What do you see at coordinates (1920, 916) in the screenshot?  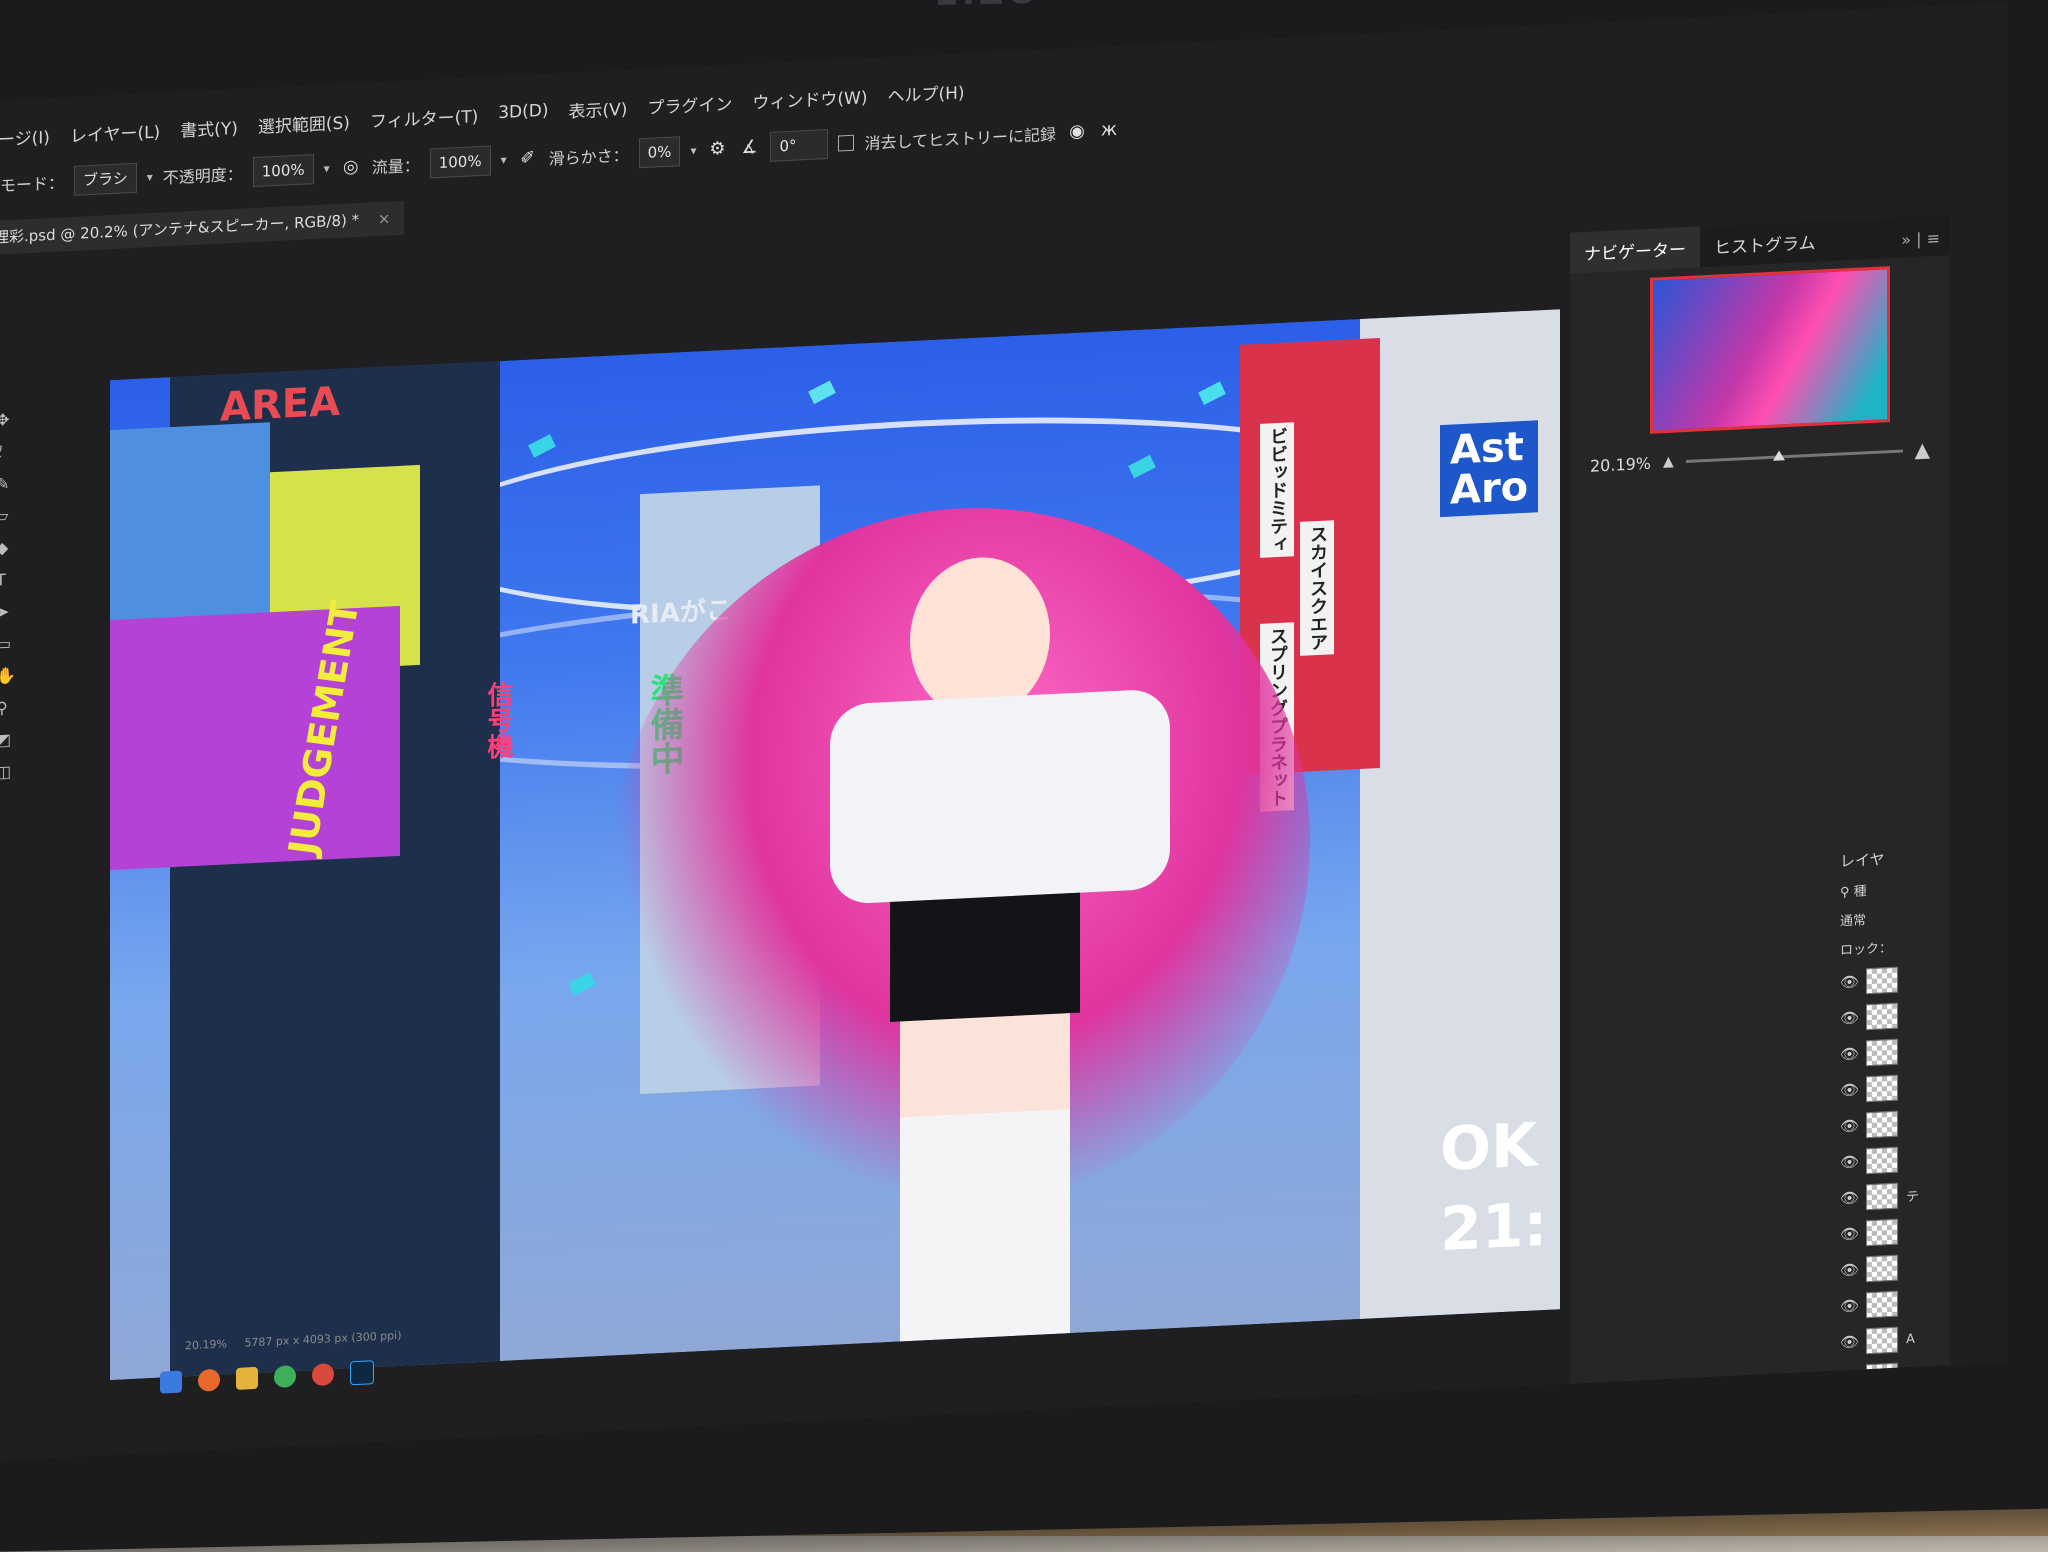 I see `blend-mode-select: 通常` at bounding box center [1920, 916].